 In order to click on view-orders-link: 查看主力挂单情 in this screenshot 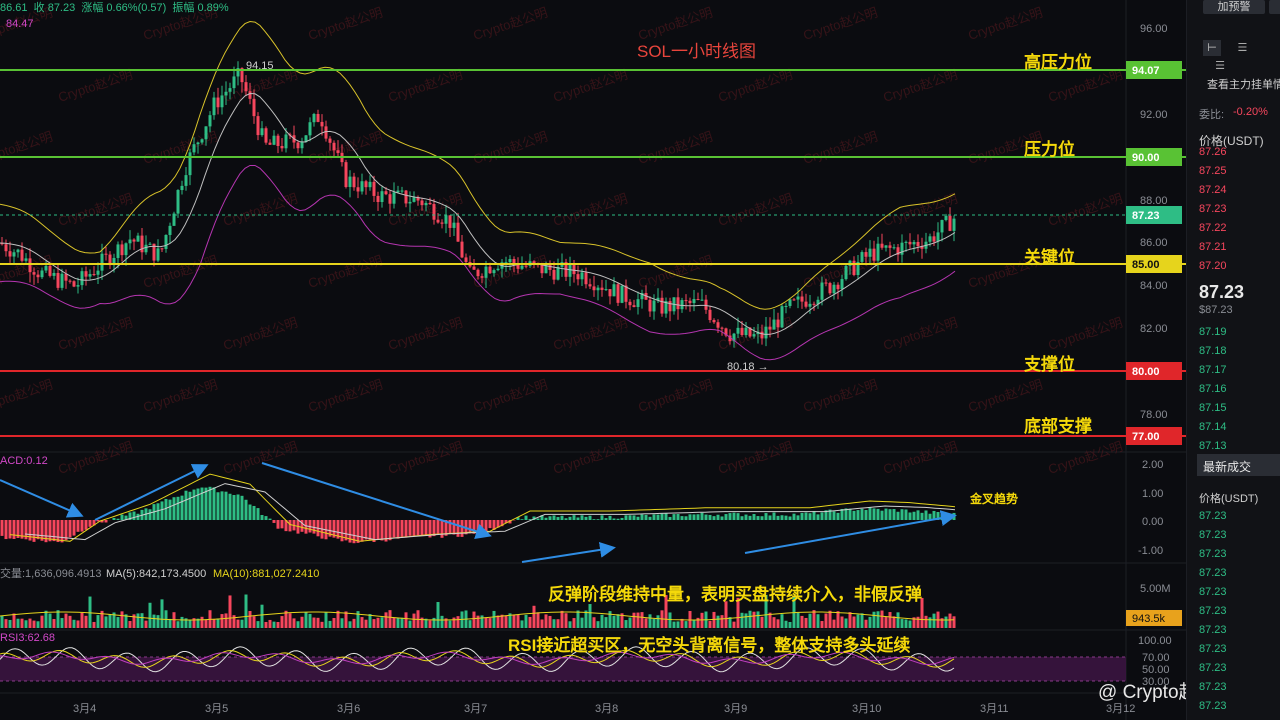, I will do `click(1243, 84)`.